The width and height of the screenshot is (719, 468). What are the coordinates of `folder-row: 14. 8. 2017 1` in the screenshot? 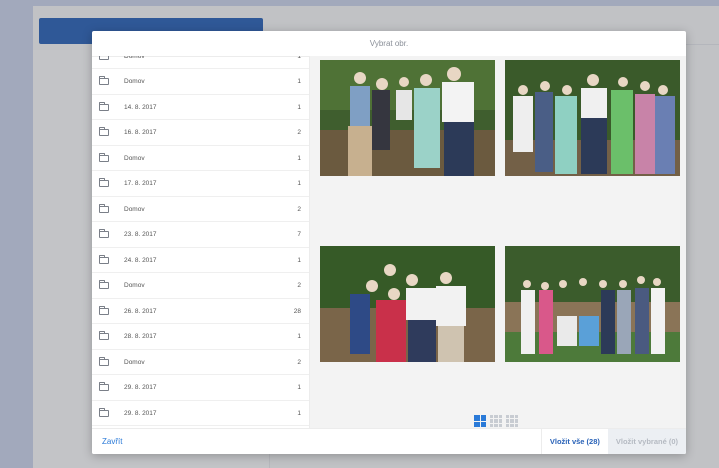 It's located at (200, 107).